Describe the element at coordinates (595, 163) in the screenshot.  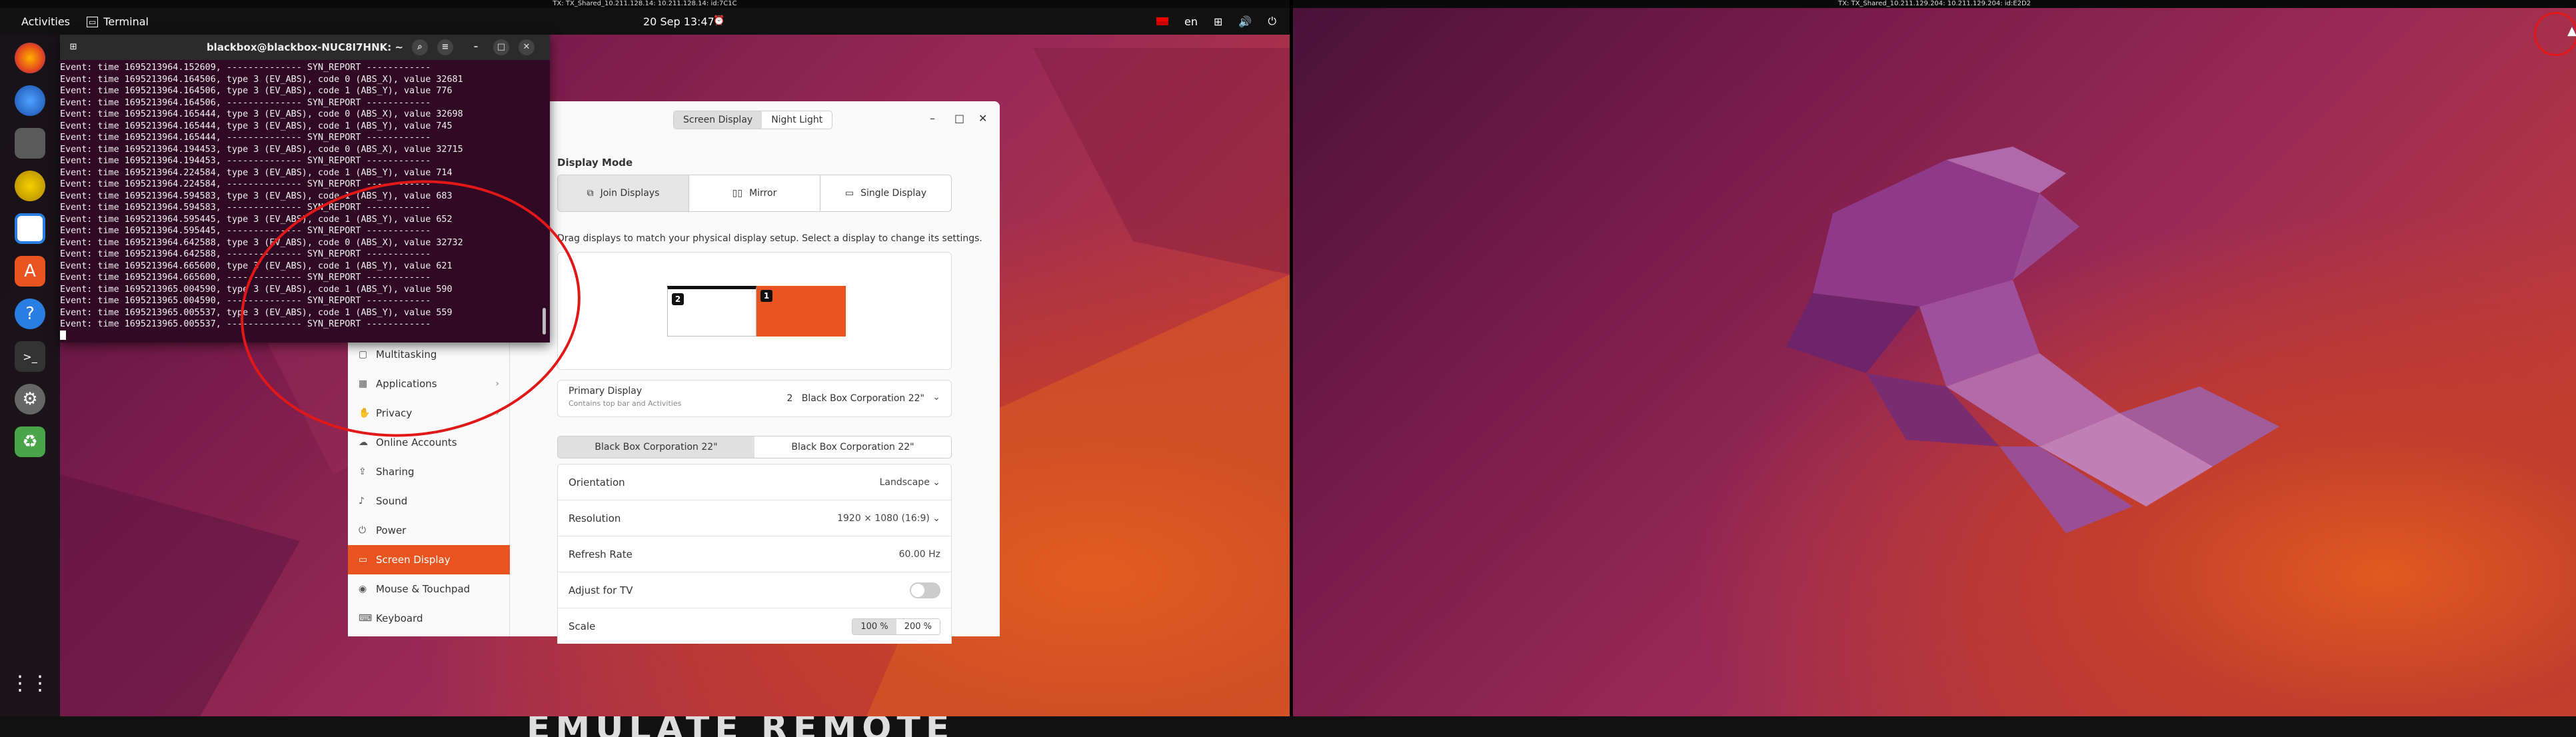
I see `display-mode-label: Display Mode` at that location.